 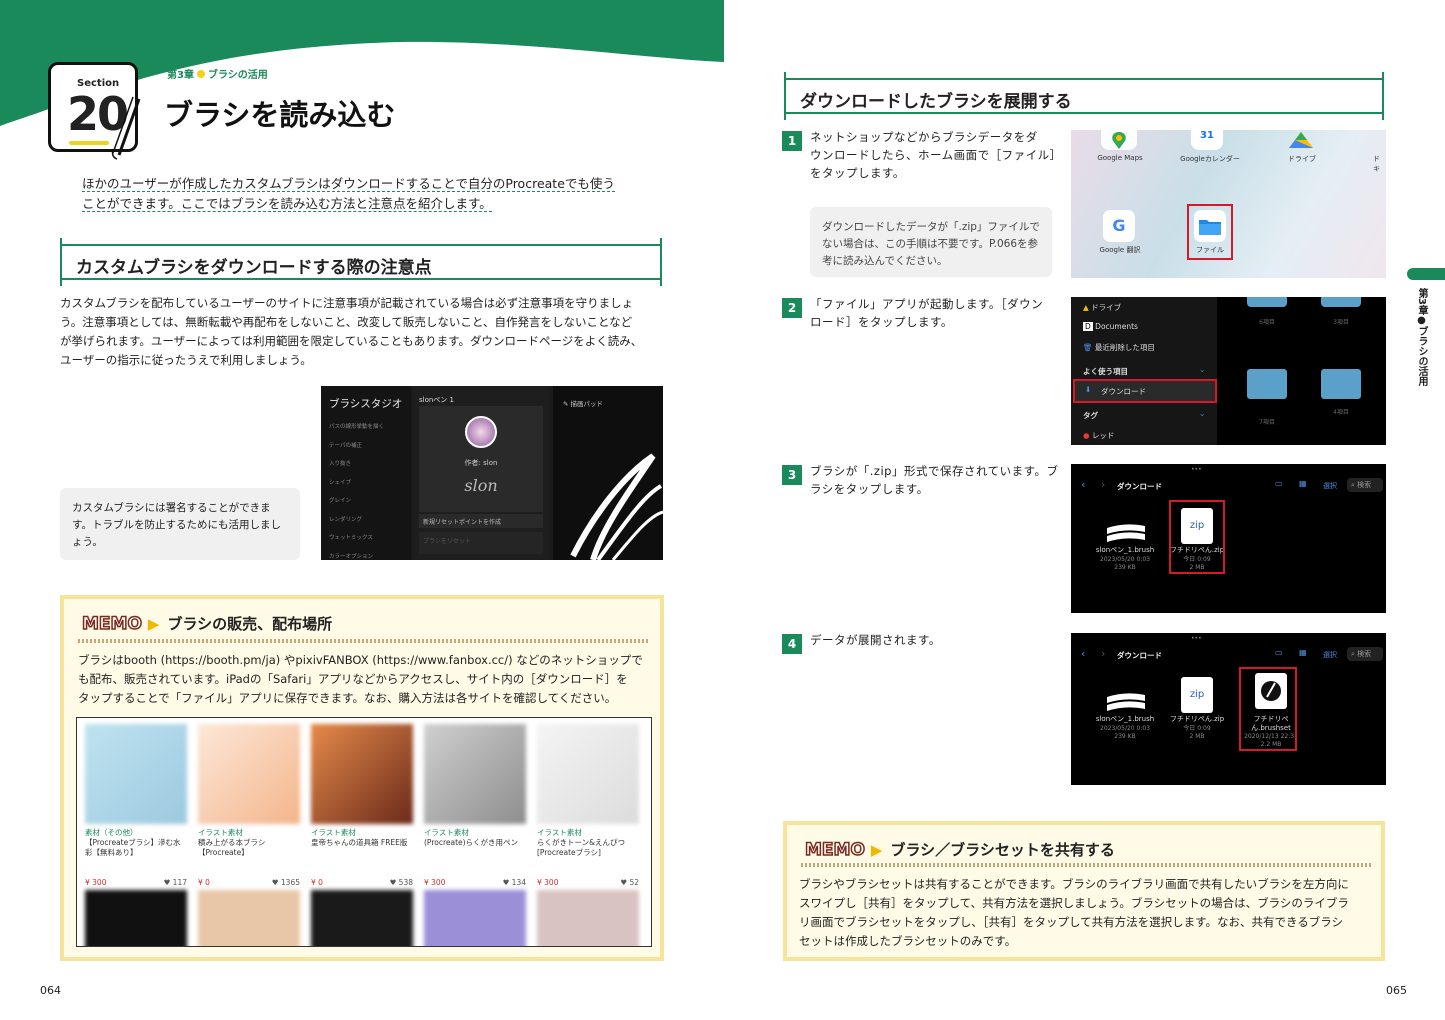 What do you see at coordinates (356, 557) in the screenshot?
I see `studio-menu-item: カラーオプション` at bounding box center [356, 557].